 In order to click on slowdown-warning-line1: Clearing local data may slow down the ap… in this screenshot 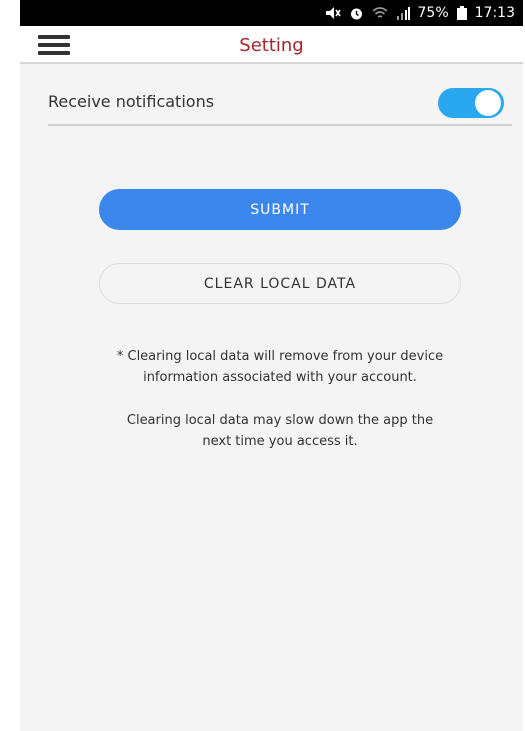, I will do `click(280, 420)`.